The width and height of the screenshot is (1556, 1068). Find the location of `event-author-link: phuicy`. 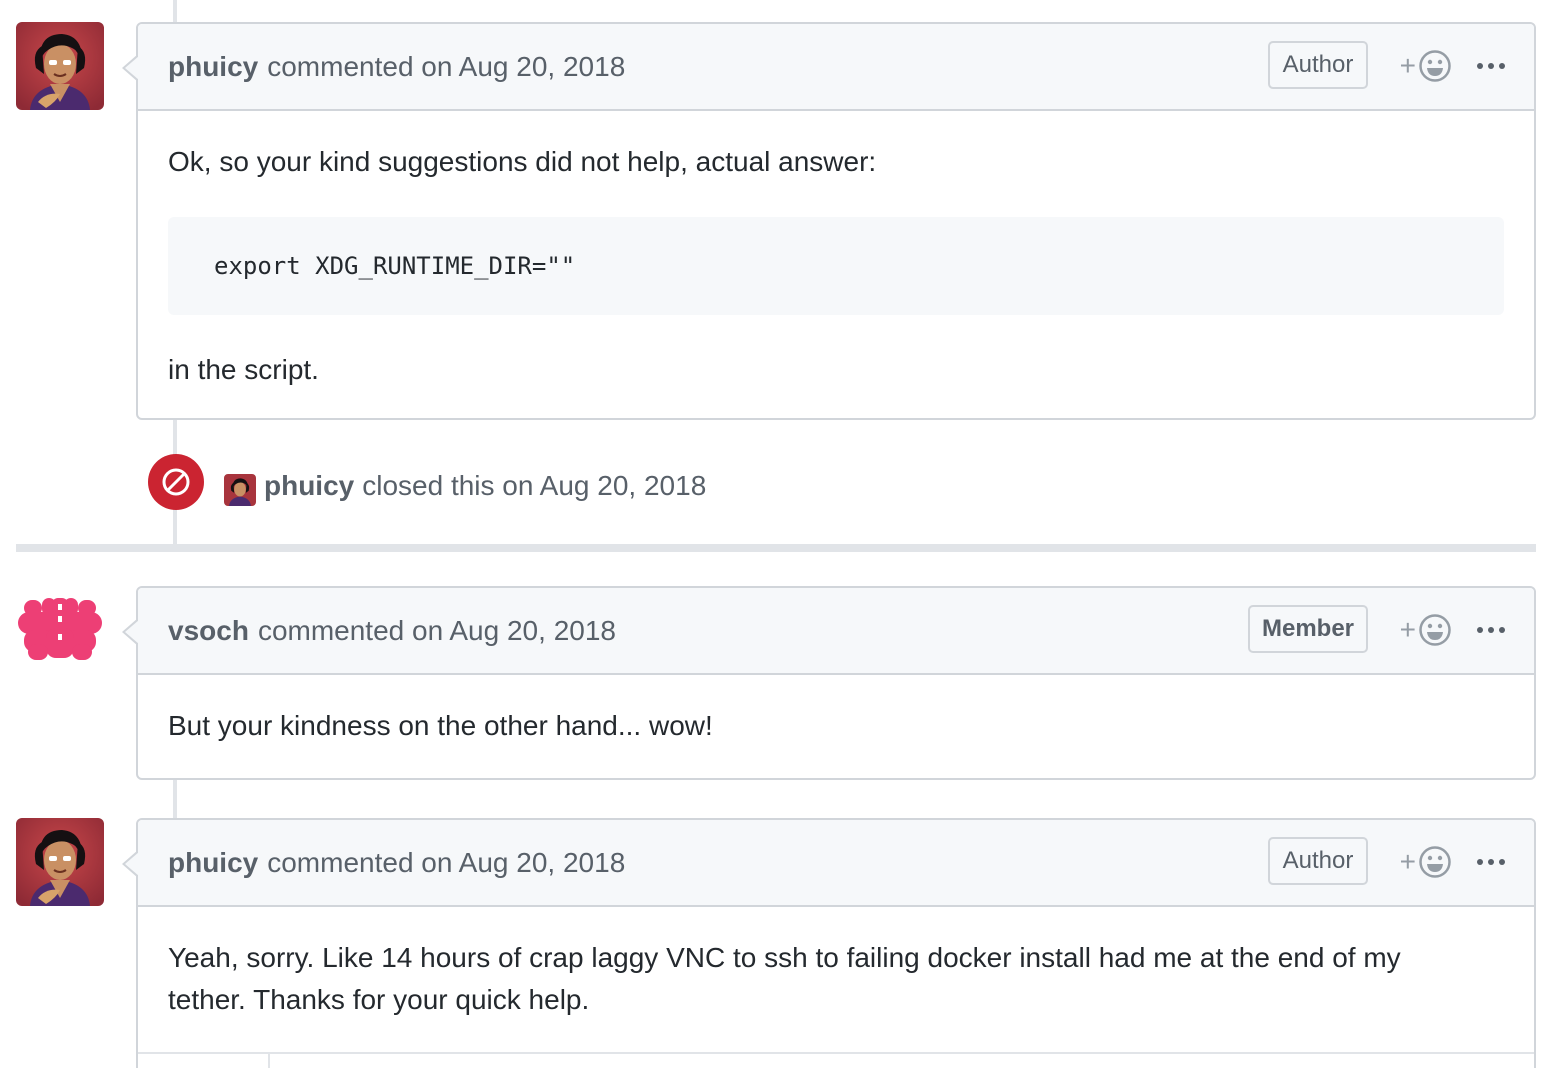

event-author-link: phuicy is located at coordinates (309, 485).